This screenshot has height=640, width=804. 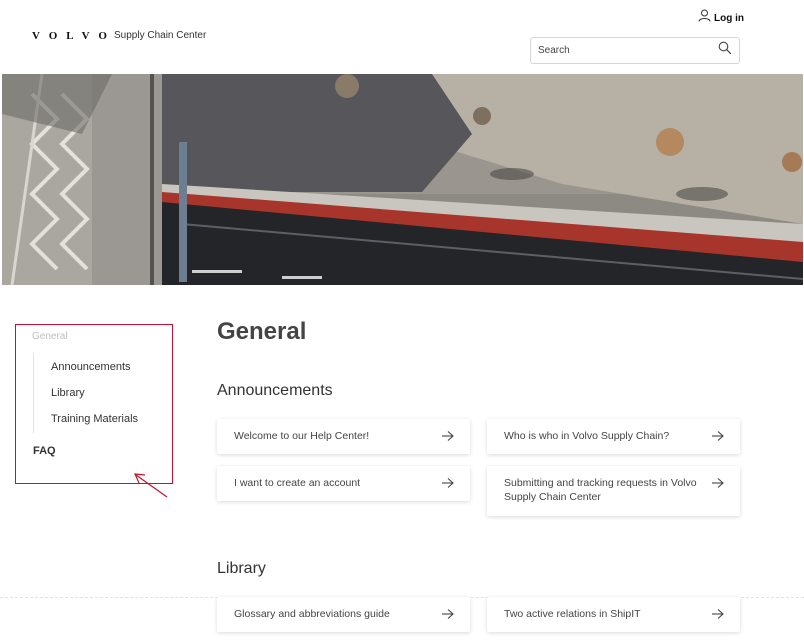 I want to click on search-icon, so click(x=725, y=50).